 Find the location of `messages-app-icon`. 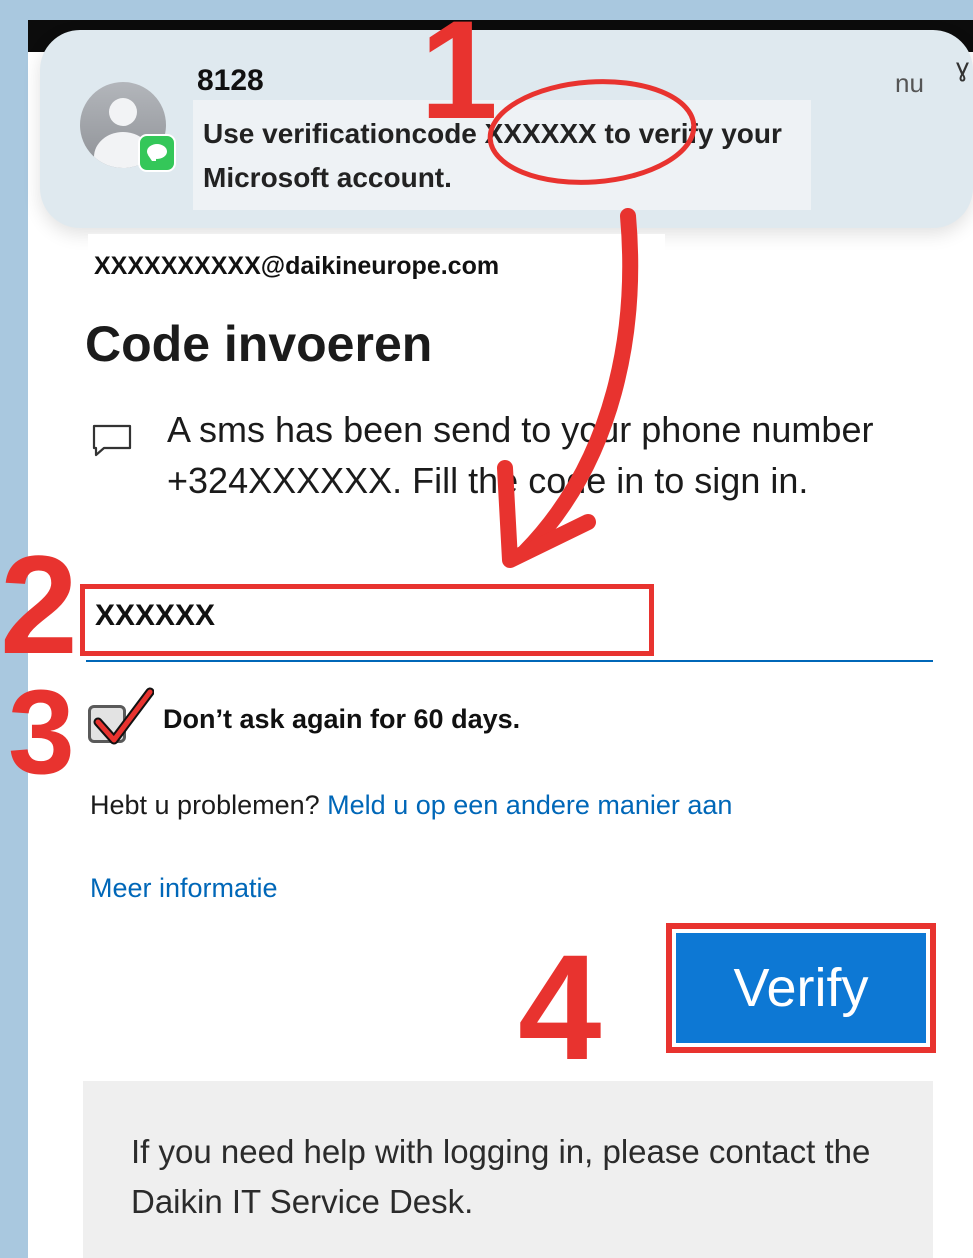

messages-app-icon is located at coordinates (157, 153).